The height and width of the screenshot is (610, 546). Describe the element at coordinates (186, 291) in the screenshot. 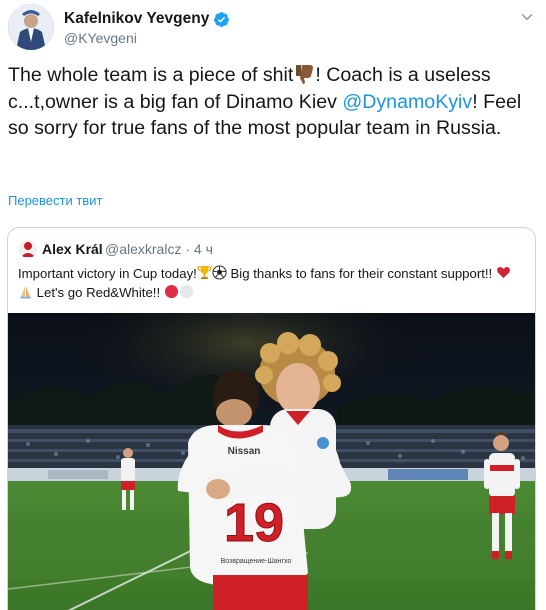

I see `white-circle-icon` at that location.